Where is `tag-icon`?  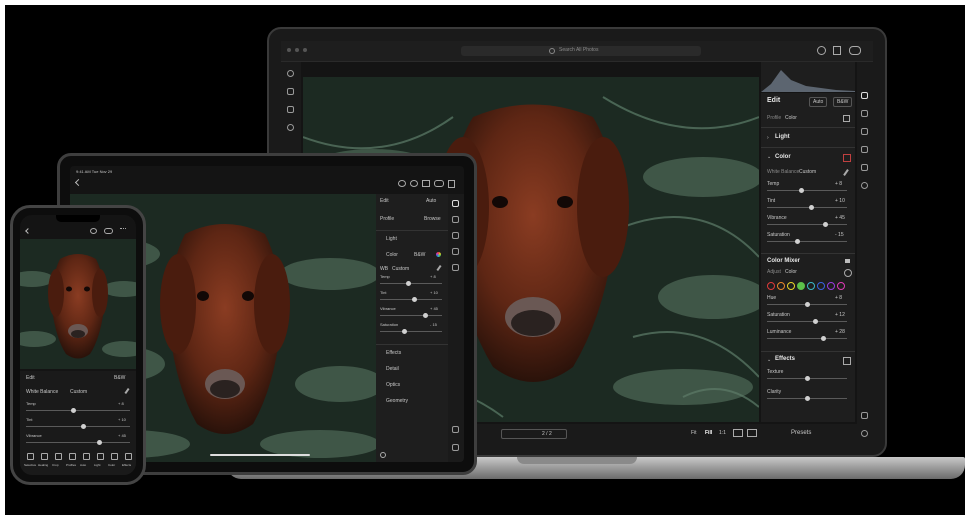
tag-icon is located at coordinates (455, 429).